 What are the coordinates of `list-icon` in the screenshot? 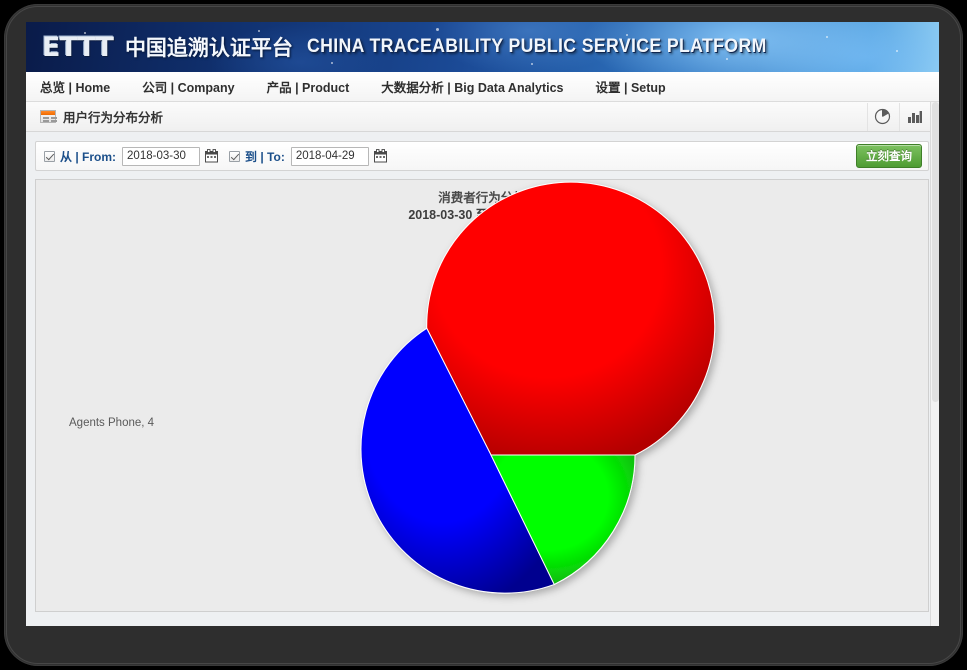 It's located at (48, 116).